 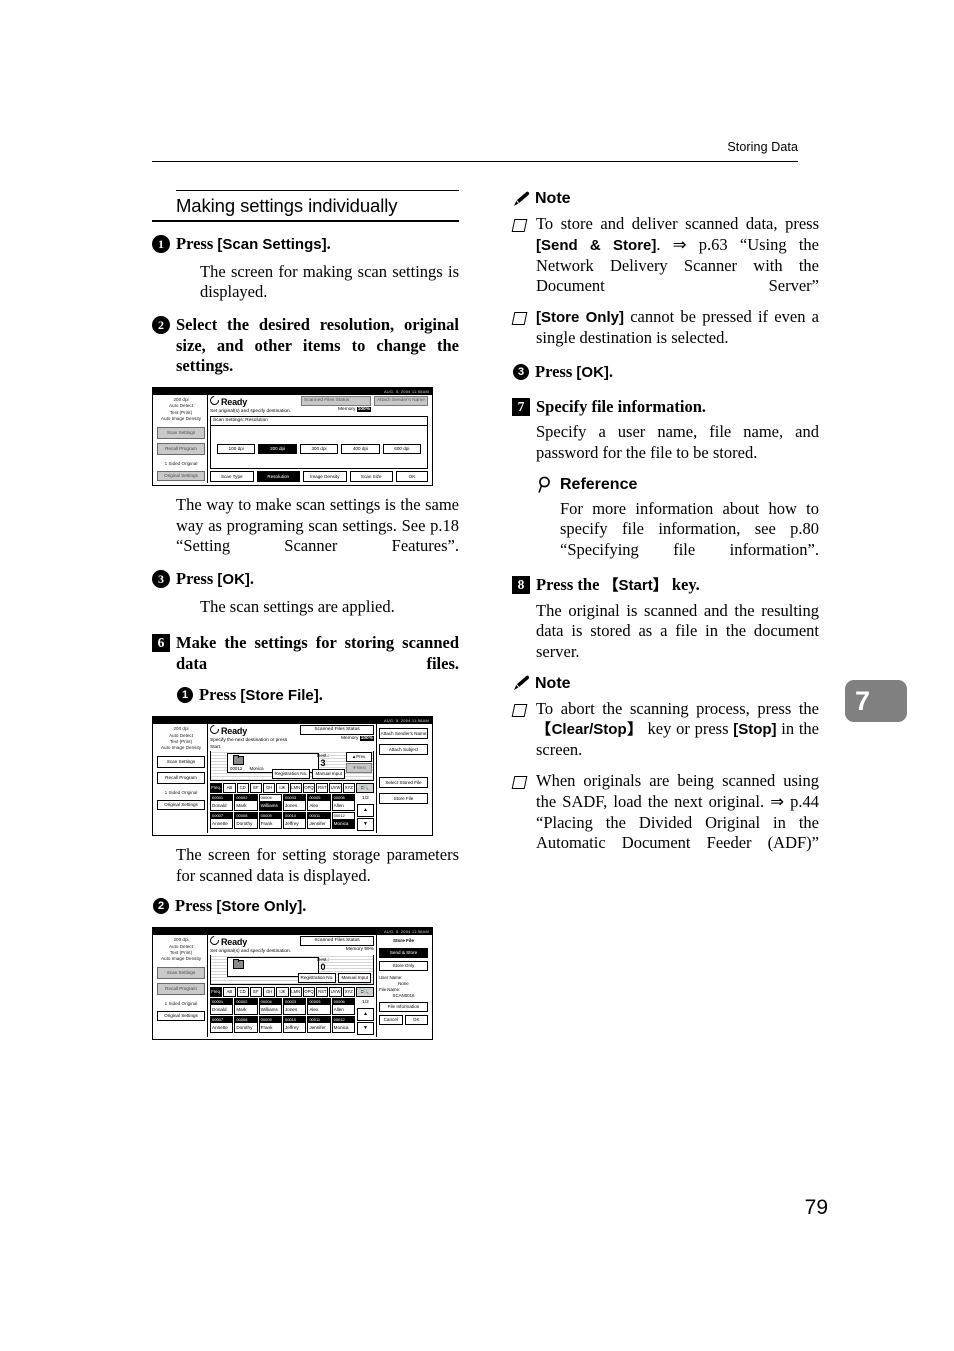 What do you see at coordinates (256, 992) in the screenshot?
I see `lcd3-alpha-ef: EF` at bounding box center [256, 992].